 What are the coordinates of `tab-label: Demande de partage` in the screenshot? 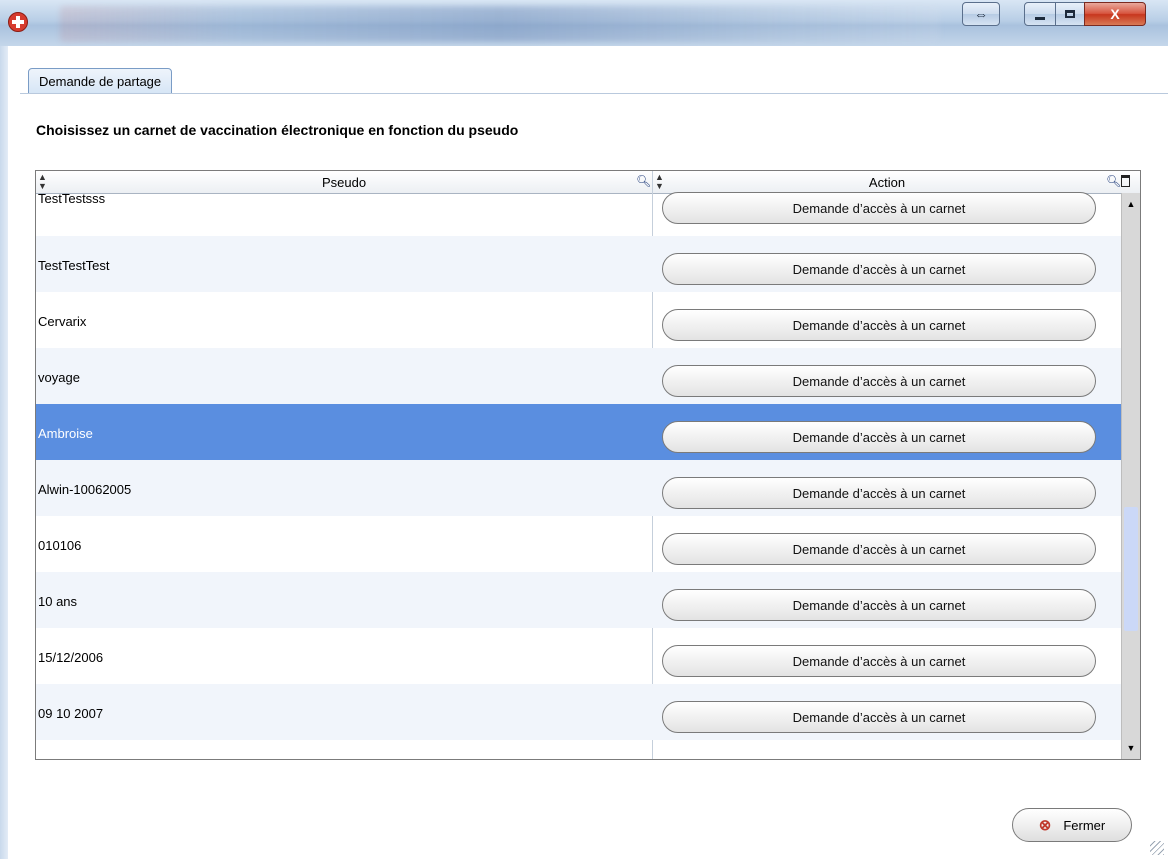 It's located at (100, 81).